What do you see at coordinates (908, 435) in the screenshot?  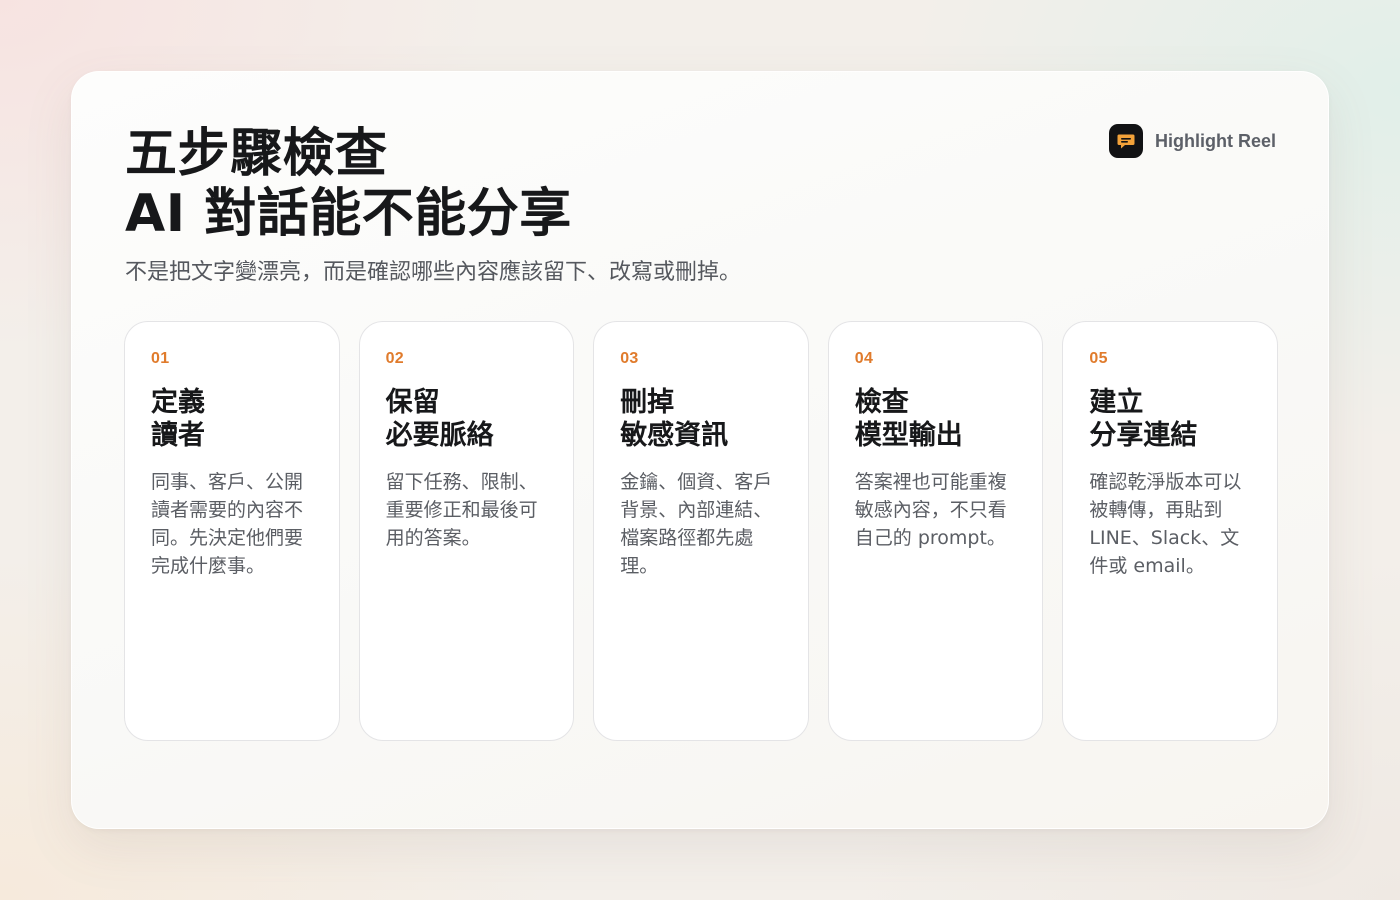 I see `step-title-line: 模型輸出` at bounding box center [908, 435].